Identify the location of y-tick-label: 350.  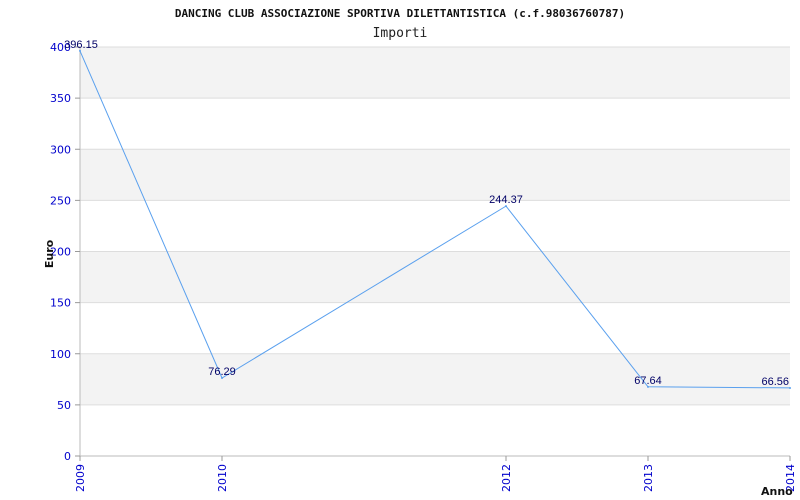
(60, 98).